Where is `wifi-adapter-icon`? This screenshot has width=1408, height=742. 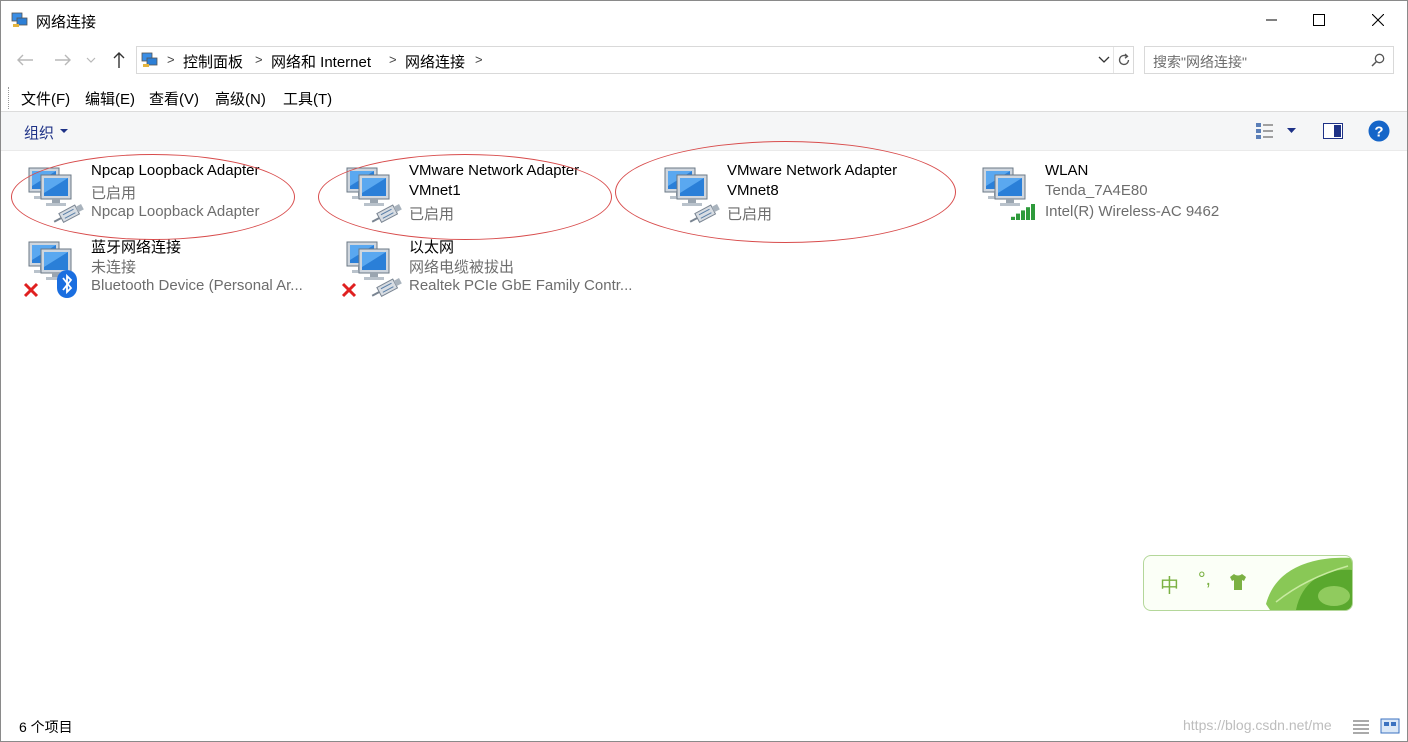
wifi-adapter-icon is located at coordinates (1008, 193).